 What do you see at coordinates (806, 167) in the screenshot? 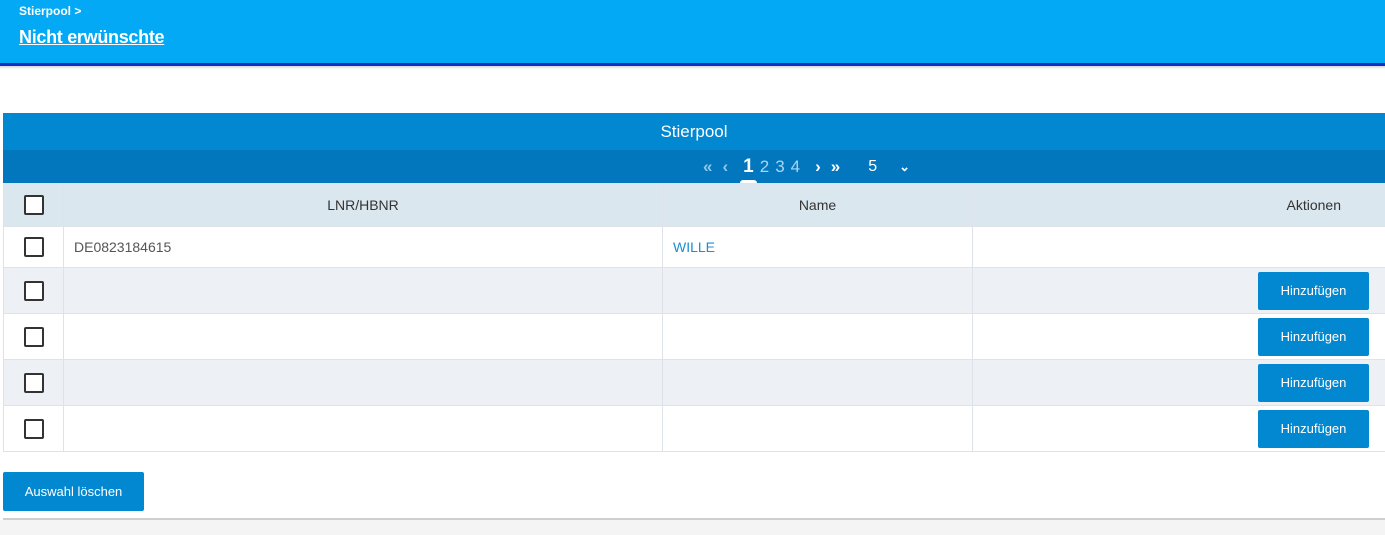
I see `pagination: « ‹ 1 2 3 4 › » 5 ⌄` at bounding box center [806, 167].